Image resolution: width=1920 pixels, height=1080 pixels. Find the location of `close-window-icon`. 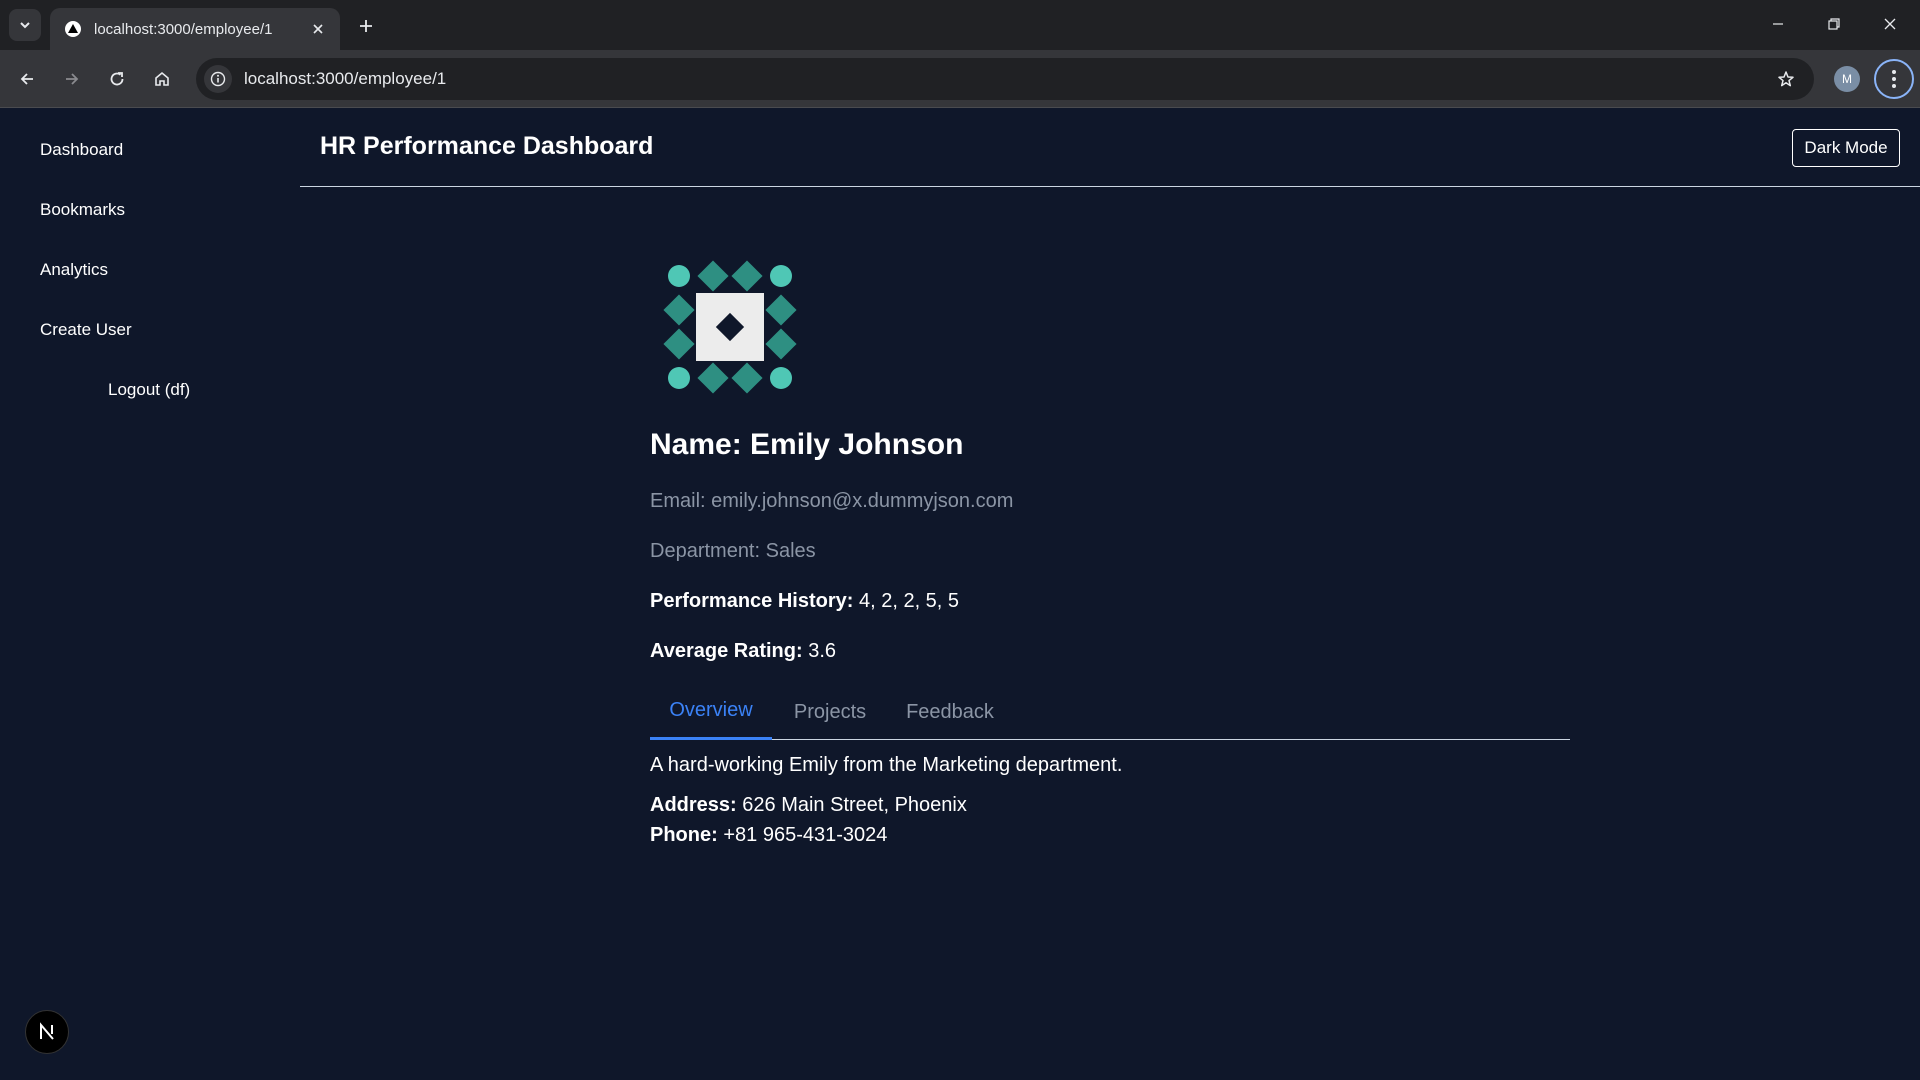

close-window-icon is located at coordinates (1890, 24).